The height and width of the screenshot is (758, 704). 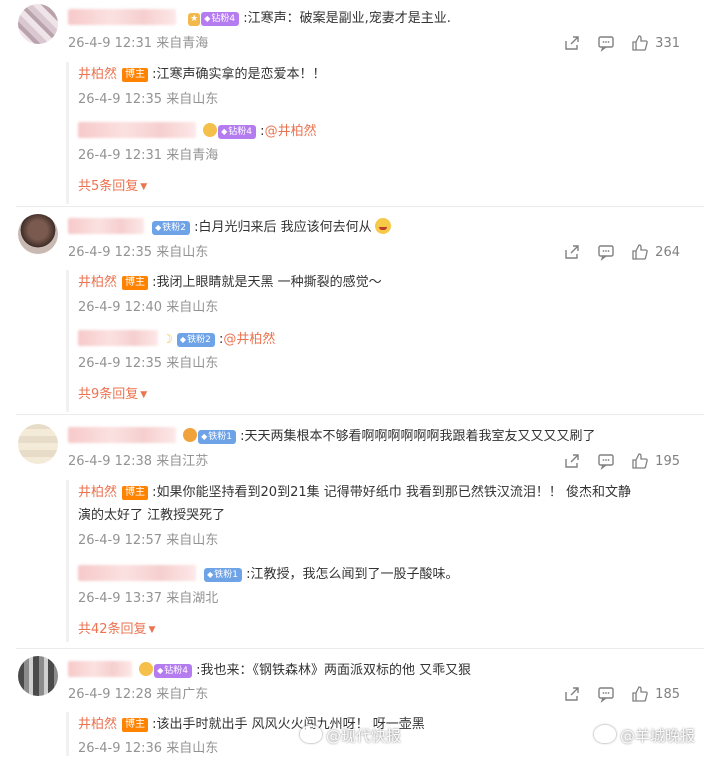 I want to click on reply-header: 井柏然 博主 :我闭上眼睛就是天黑 一种撕裂的感觉～, so click(x=230, y=283).